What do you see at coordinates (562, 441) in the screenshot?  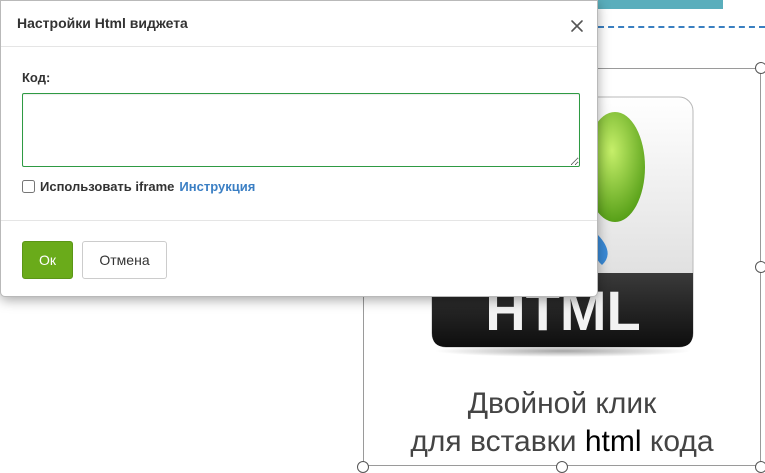 I see `widget-caption-line2: для вставки html кода` at bounding box center [562, 441].